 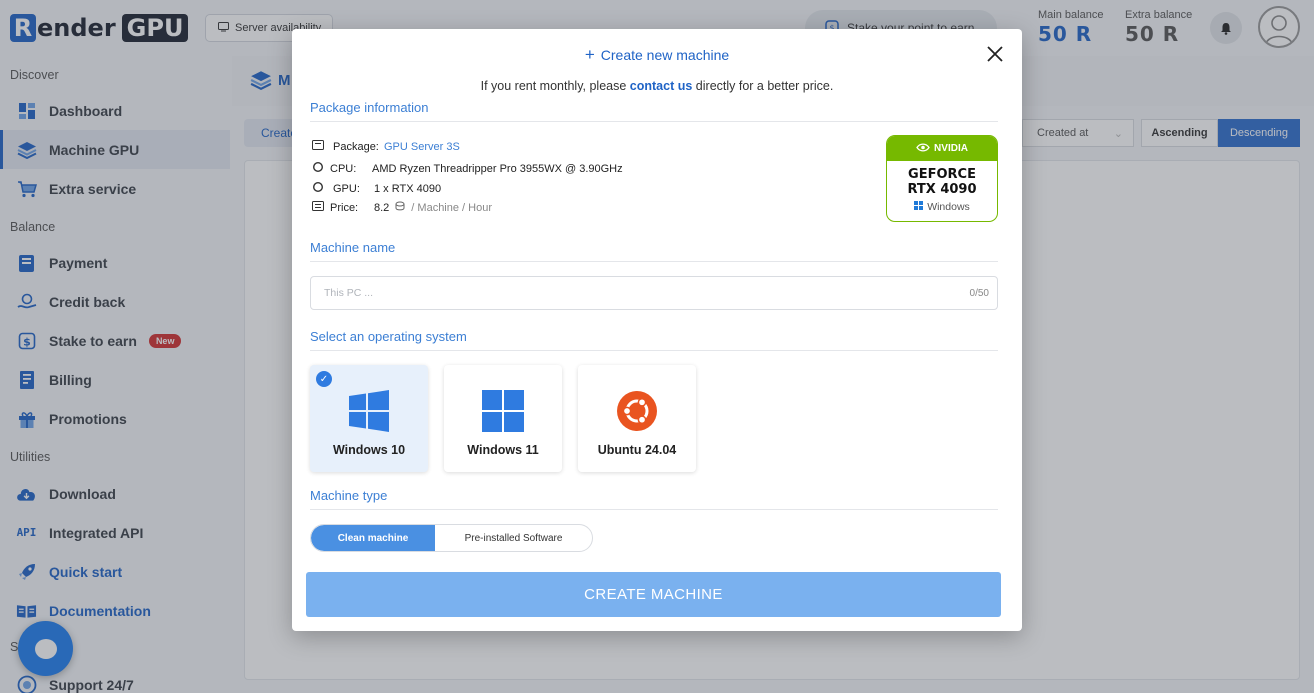 I want to click on modal-title-text: Create new machine, so click(x=665, y=55).